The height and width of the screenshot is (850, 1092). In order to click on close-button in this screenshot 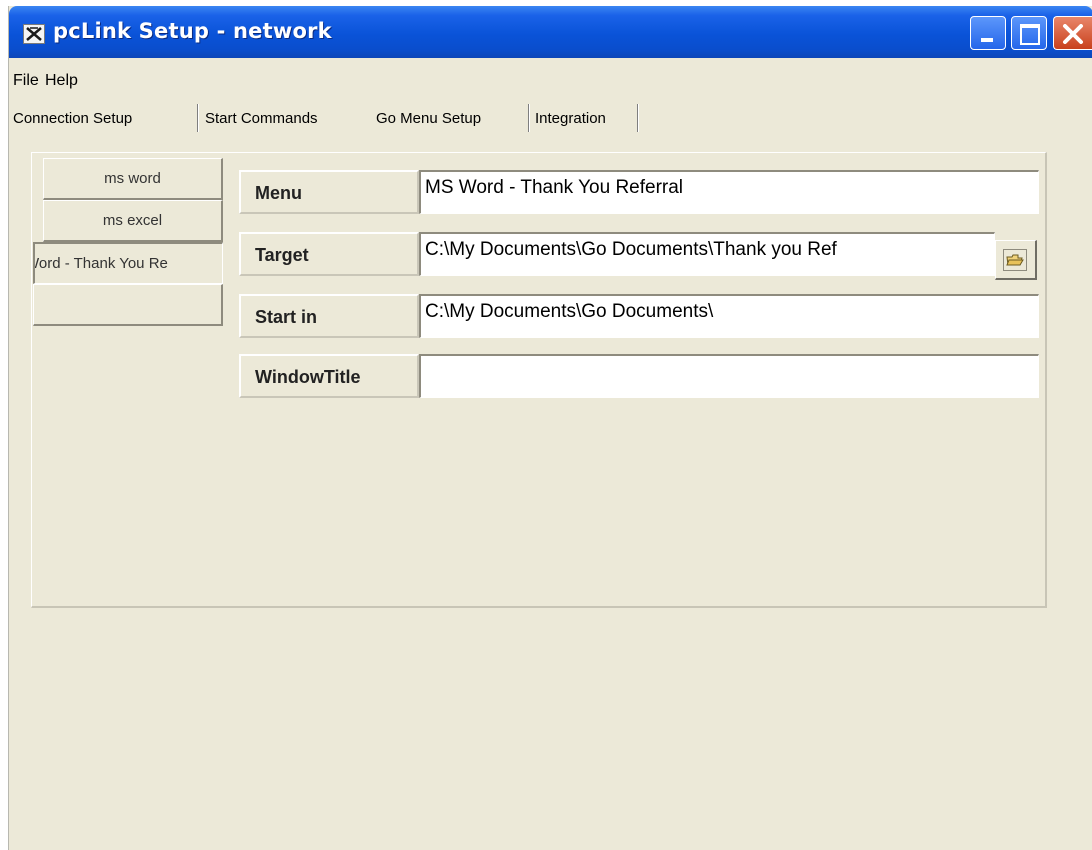, I will do `click(1072, 33)`.